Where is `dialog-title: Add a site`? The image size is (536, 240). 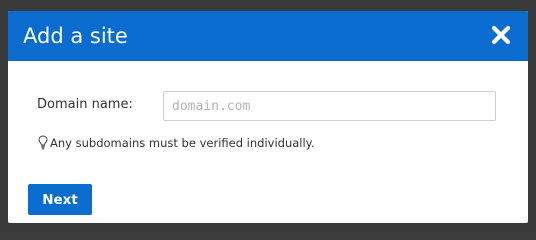 dialog-title: Add a site is located at coordinates (75, 36).